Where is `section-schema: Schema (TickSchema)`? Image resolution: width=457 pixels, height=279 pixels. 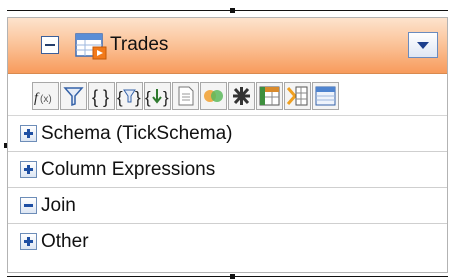
section-schema: Schema (TickSchema) is located at coordinates (227, 134).